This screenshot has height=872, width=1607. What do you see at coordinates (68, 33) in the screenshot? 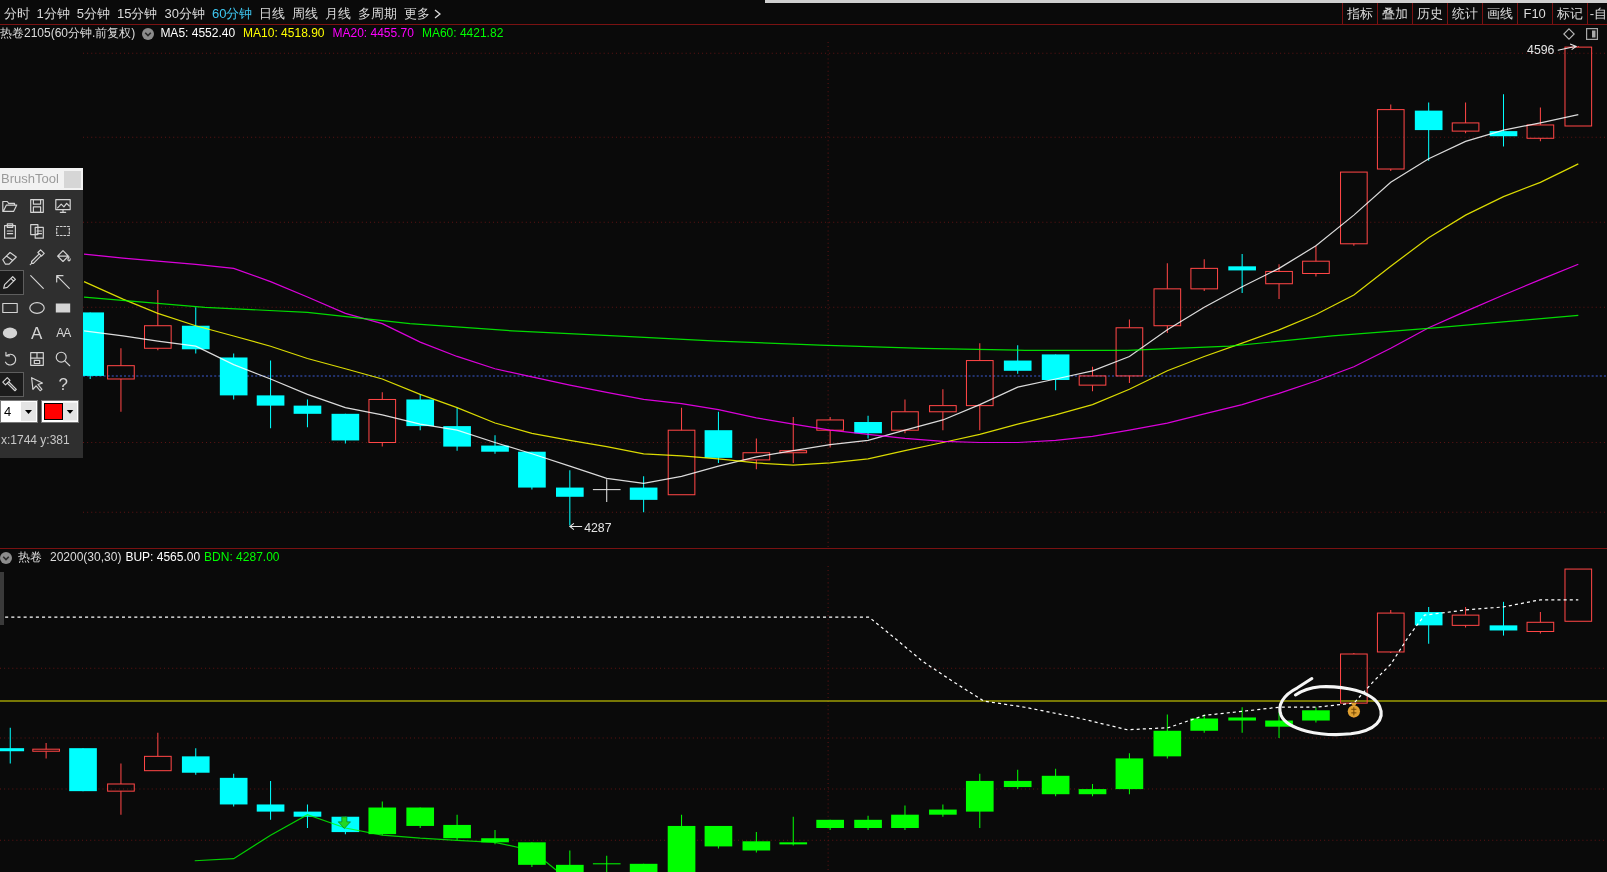
I see `chart-title: 热卷2105(60分钟.前复权)` at bounding box center [68, 33].